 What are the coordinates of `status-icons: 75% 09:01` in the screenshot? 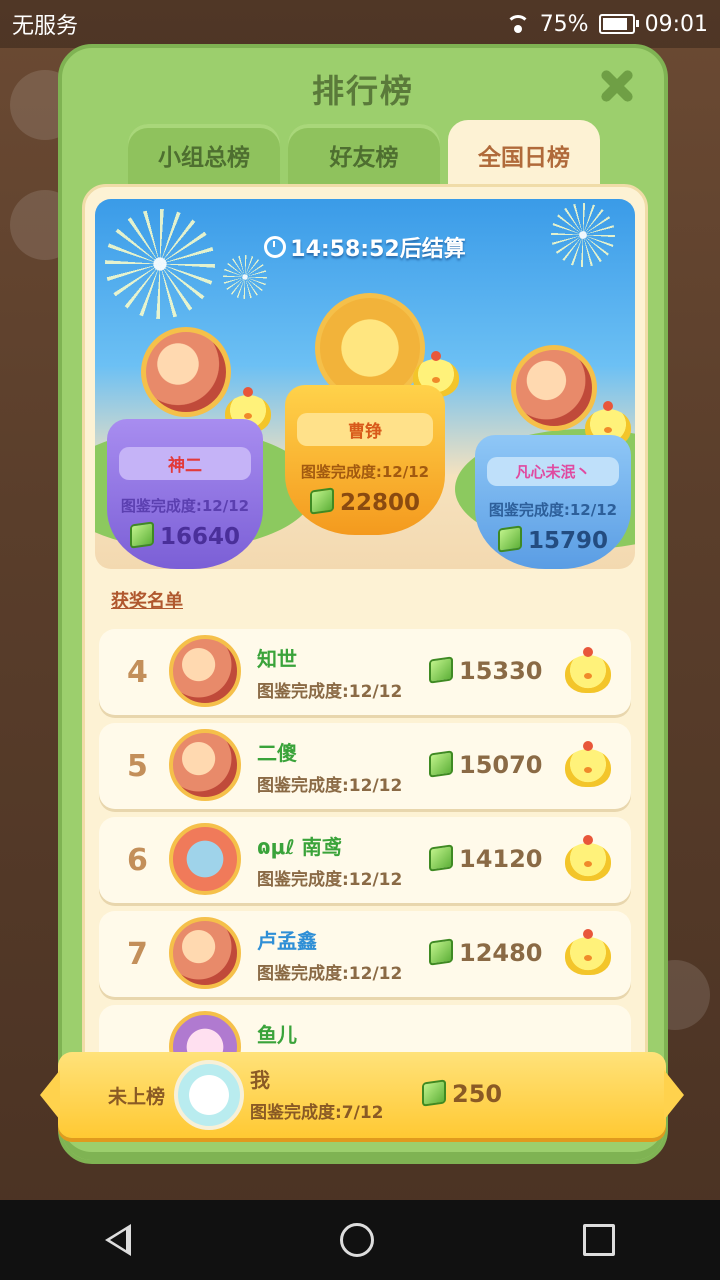 It's located at (606, 24).